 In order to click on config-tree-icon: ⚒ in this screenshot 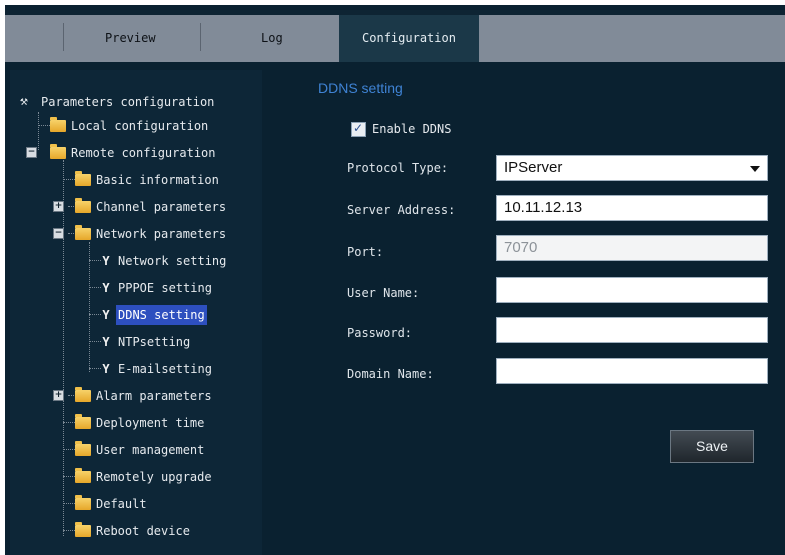, I will do `click(24, 101)`.